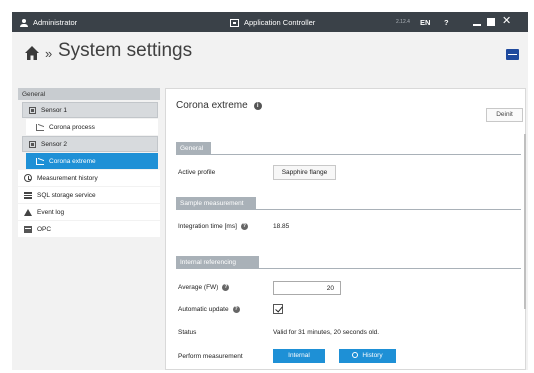 This screenshot has width=534, height=373. Describe the element at coordinates (32, 53) in the screenshot. I see `home-icon` at that location.